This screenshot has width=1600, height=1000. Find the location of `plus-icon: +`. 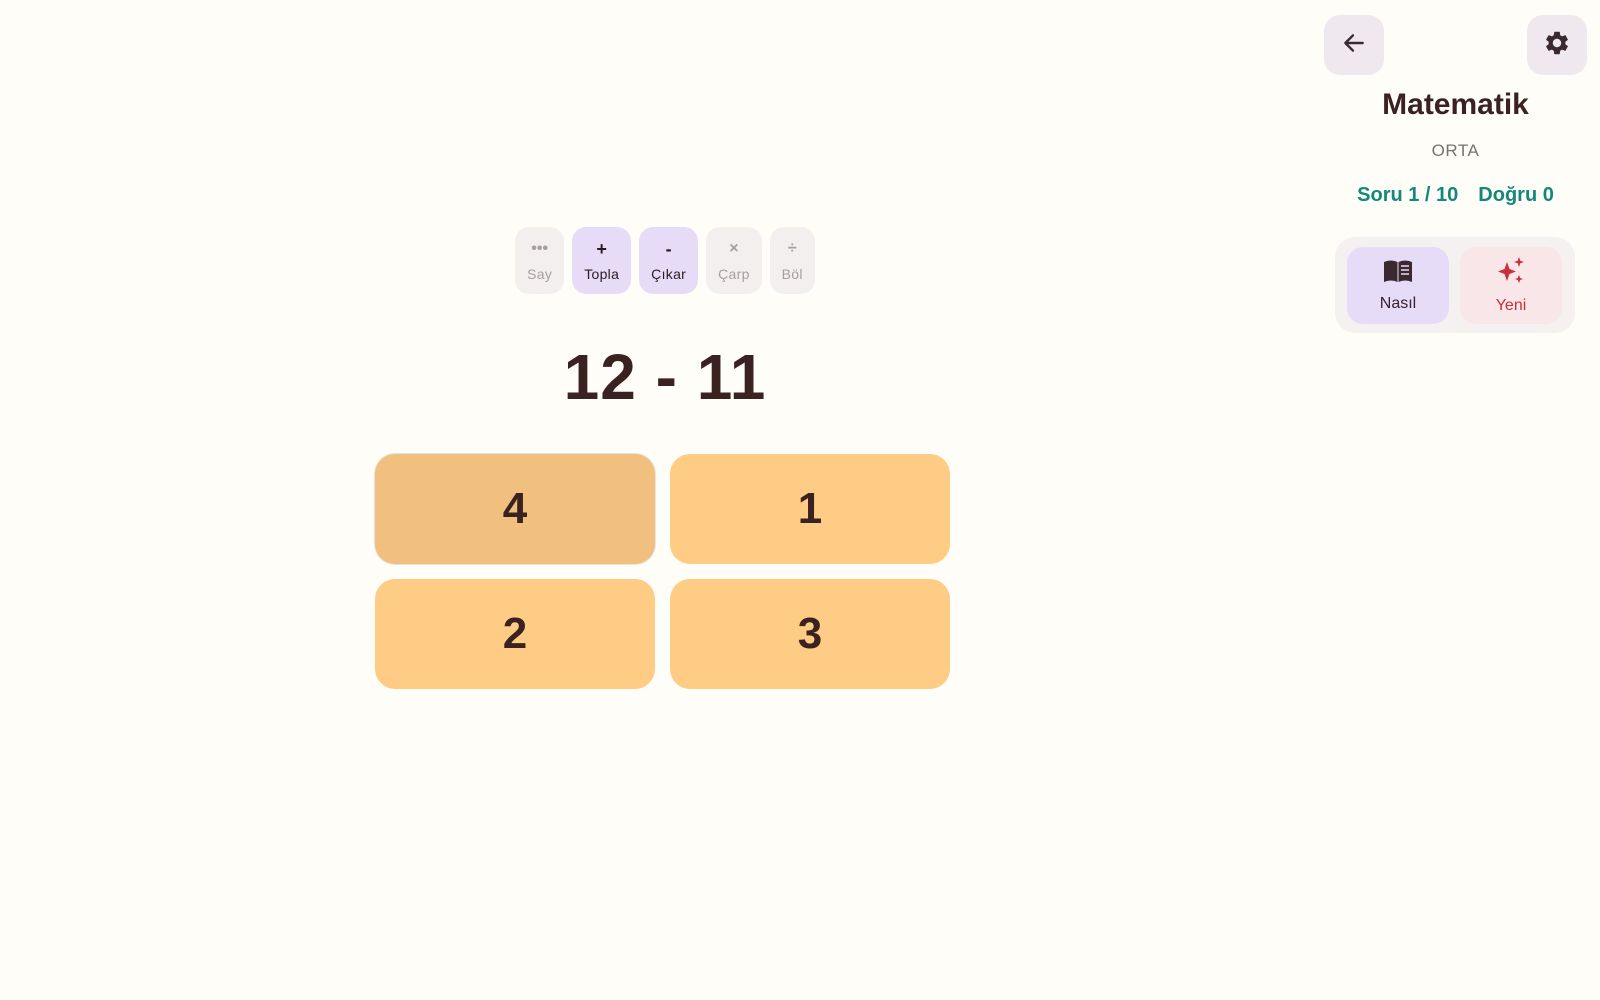

plus-icon: + is located at coordinates (601, 248).